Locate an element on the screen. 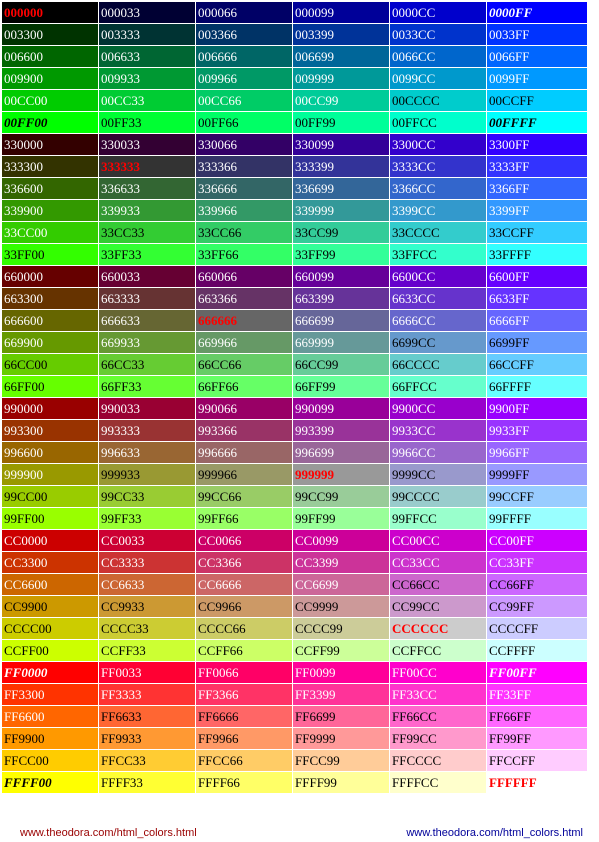 The width and height of the screenshot is (599, 842). color-swatch-cell: 66FFFF is located at coordinates (537, 386).